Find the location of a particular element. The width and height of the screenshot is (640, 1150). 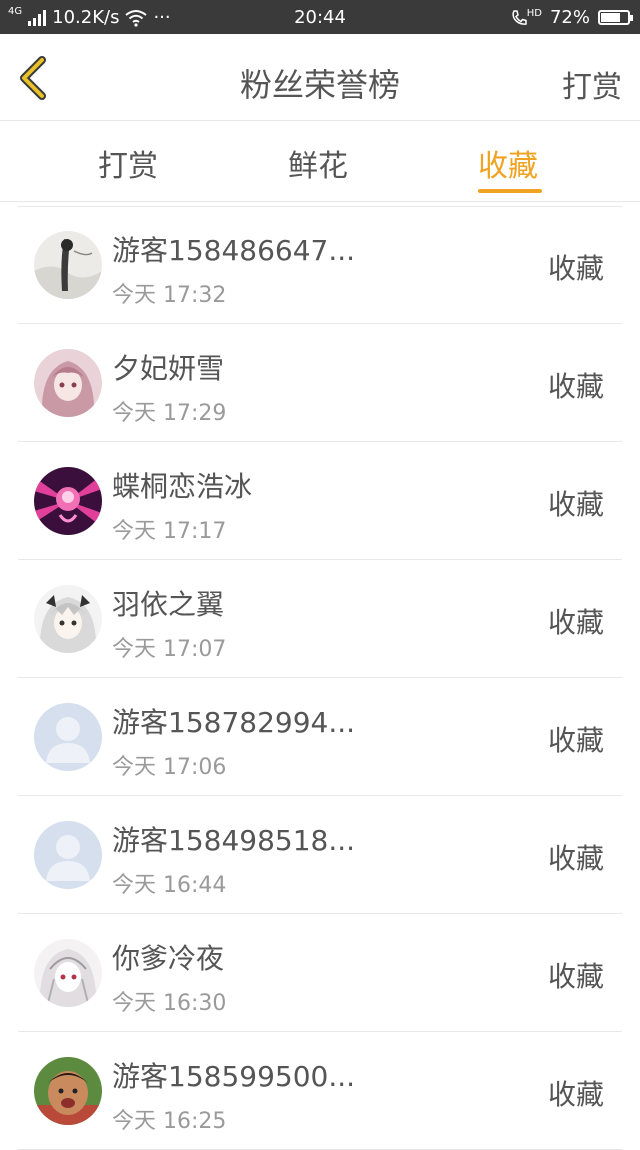

hd-label: HD is located at coordinates (534, 13).